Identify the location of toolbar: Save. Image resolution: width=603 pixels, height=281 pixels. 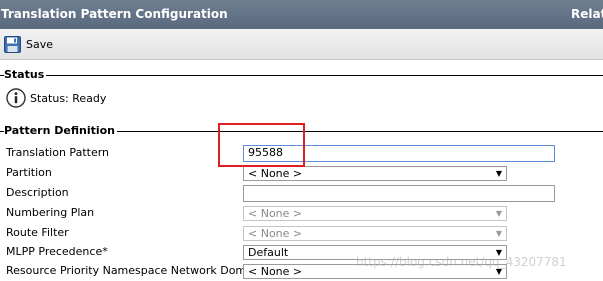
(301, 44).